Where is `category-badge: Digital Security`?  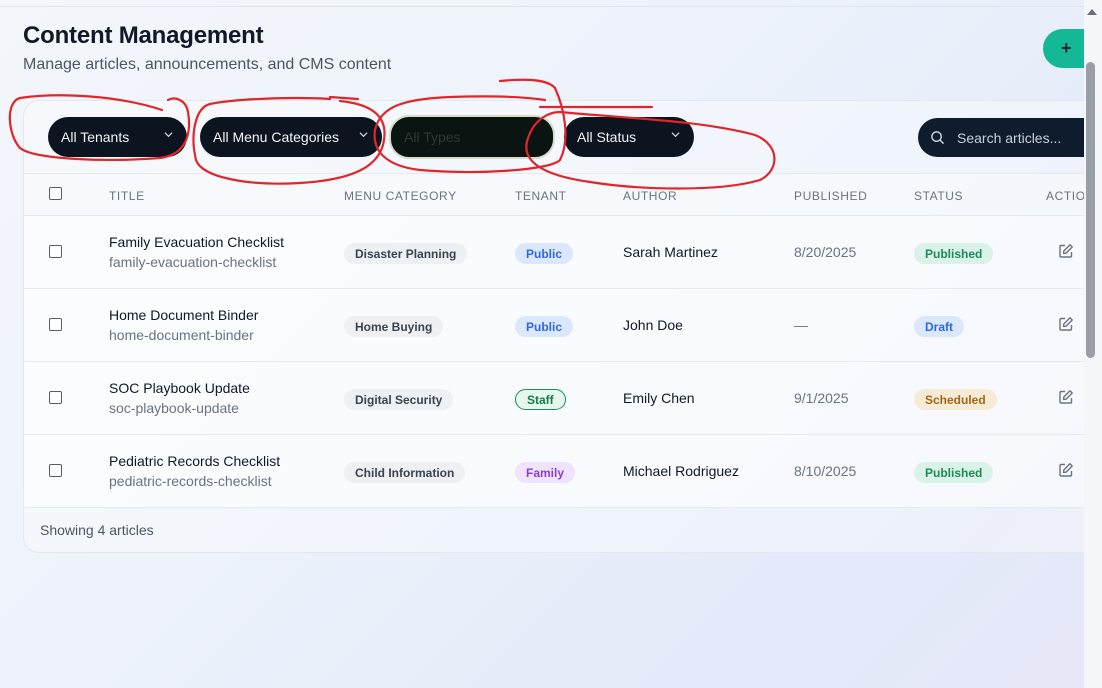 category-badge: Digital Security is located at coordinates (399, 399).